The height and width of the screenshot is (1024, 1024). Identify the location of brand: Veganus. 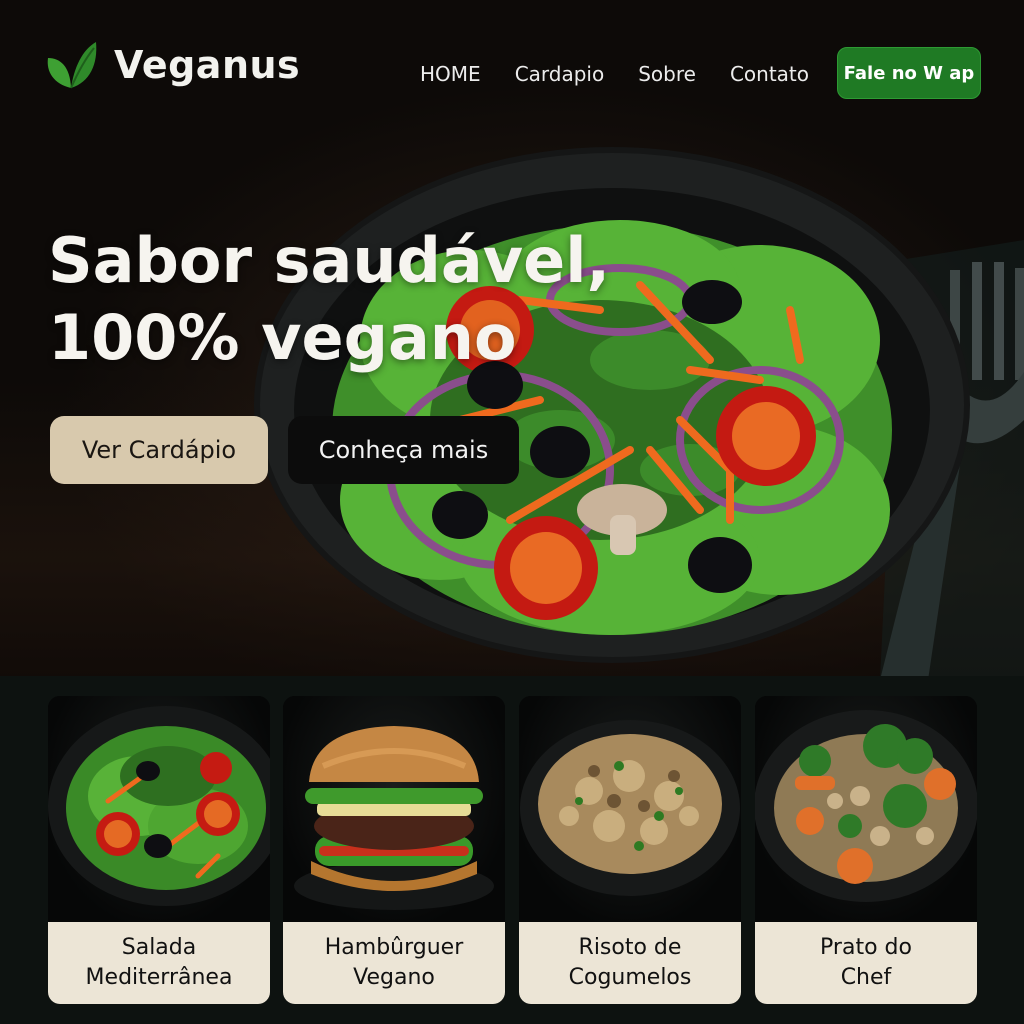
(172, 65).